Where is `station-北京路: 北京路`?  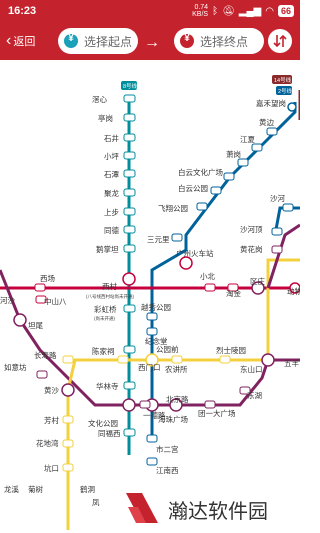
station-北京路: 北京路 is located at coordinates (177, 403).